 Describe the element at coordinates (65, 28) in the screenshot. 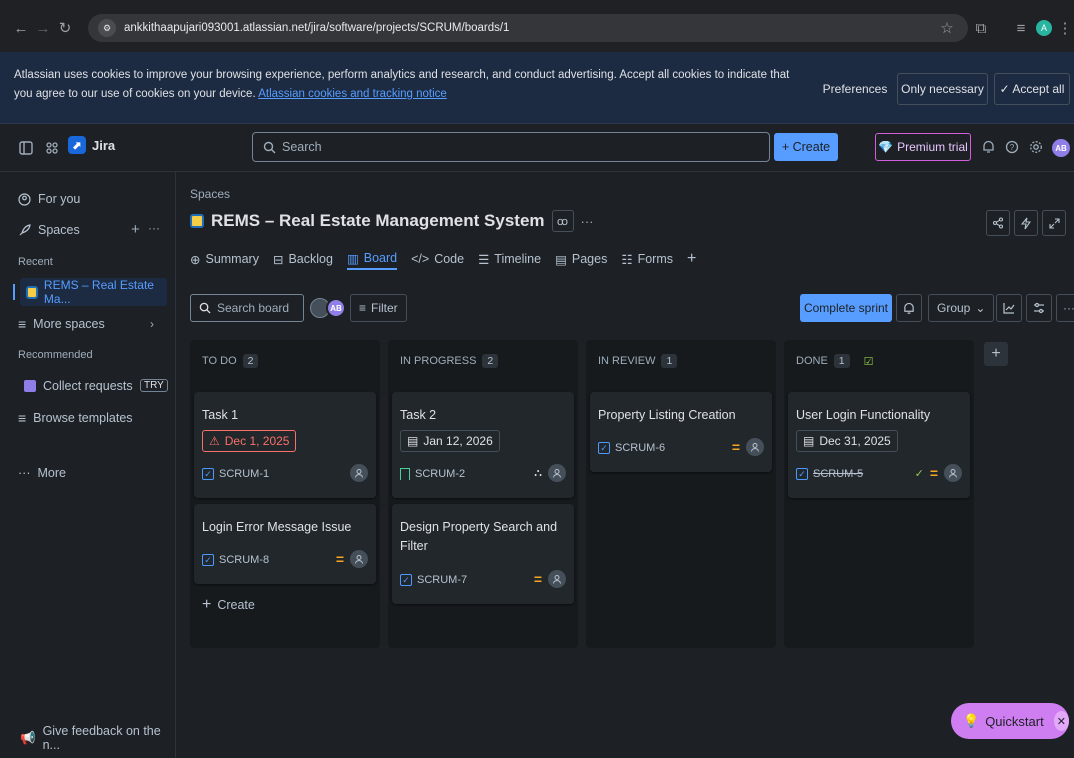

I see `reload-icon: ↻` at that location.